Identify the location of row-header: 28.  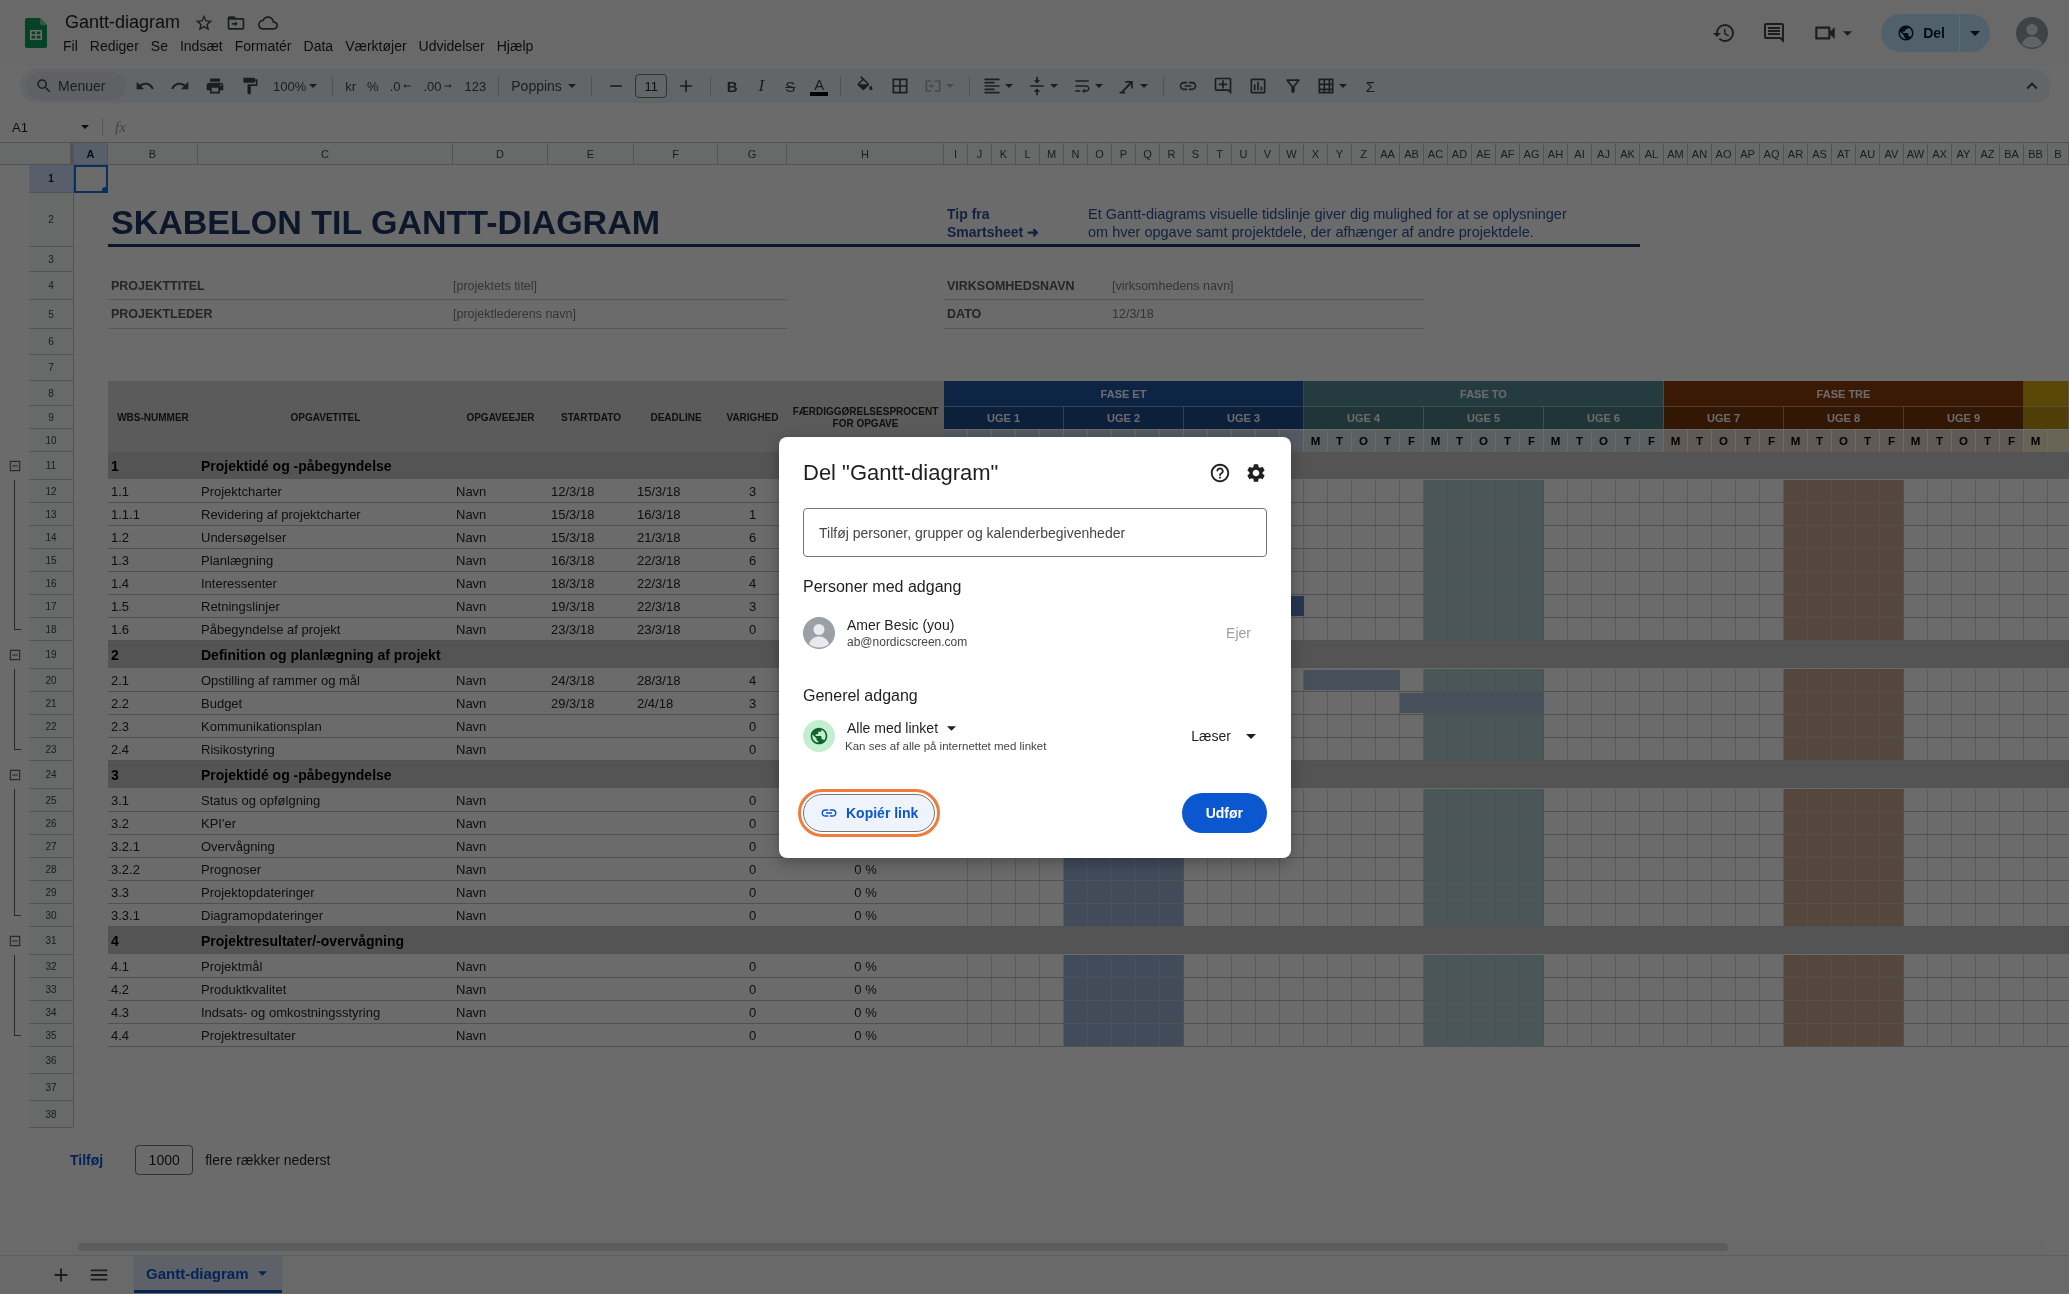
(51, 869).